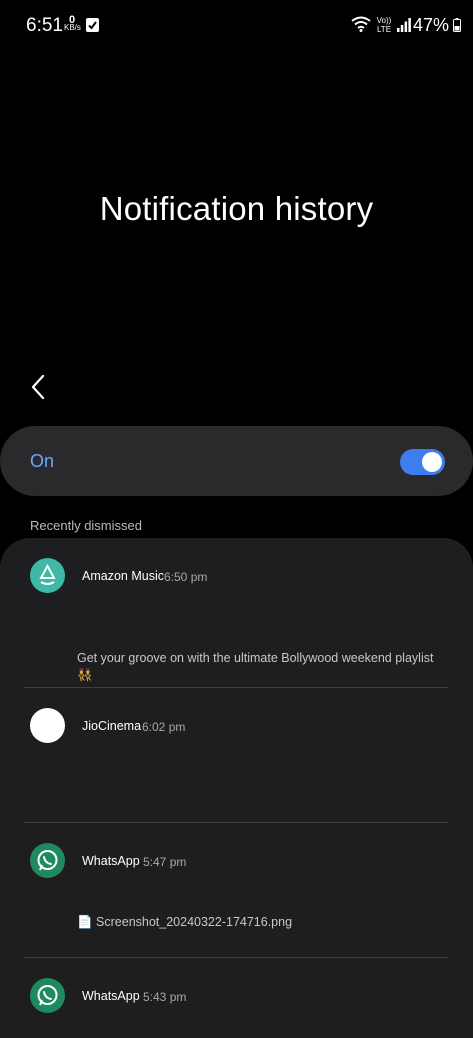  I want to click on battery-icon, so click(457, 27).